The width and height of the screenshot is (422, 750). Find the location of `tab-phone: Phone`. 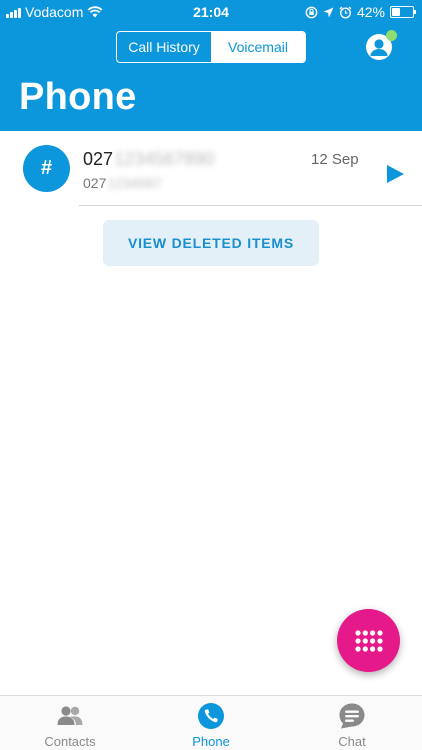

tab-phone: Phone is located at coordinates (211, 723).